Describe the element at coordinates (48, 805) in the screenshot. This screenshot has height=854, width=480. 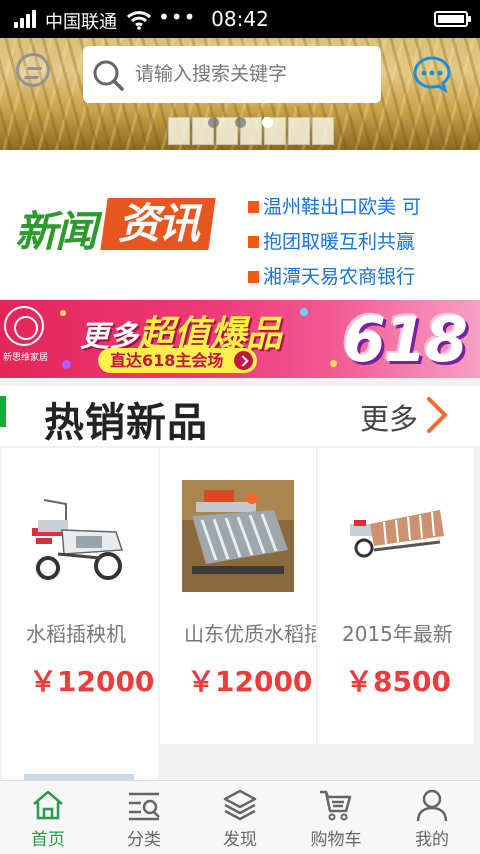
I see `home-icon` at that location.